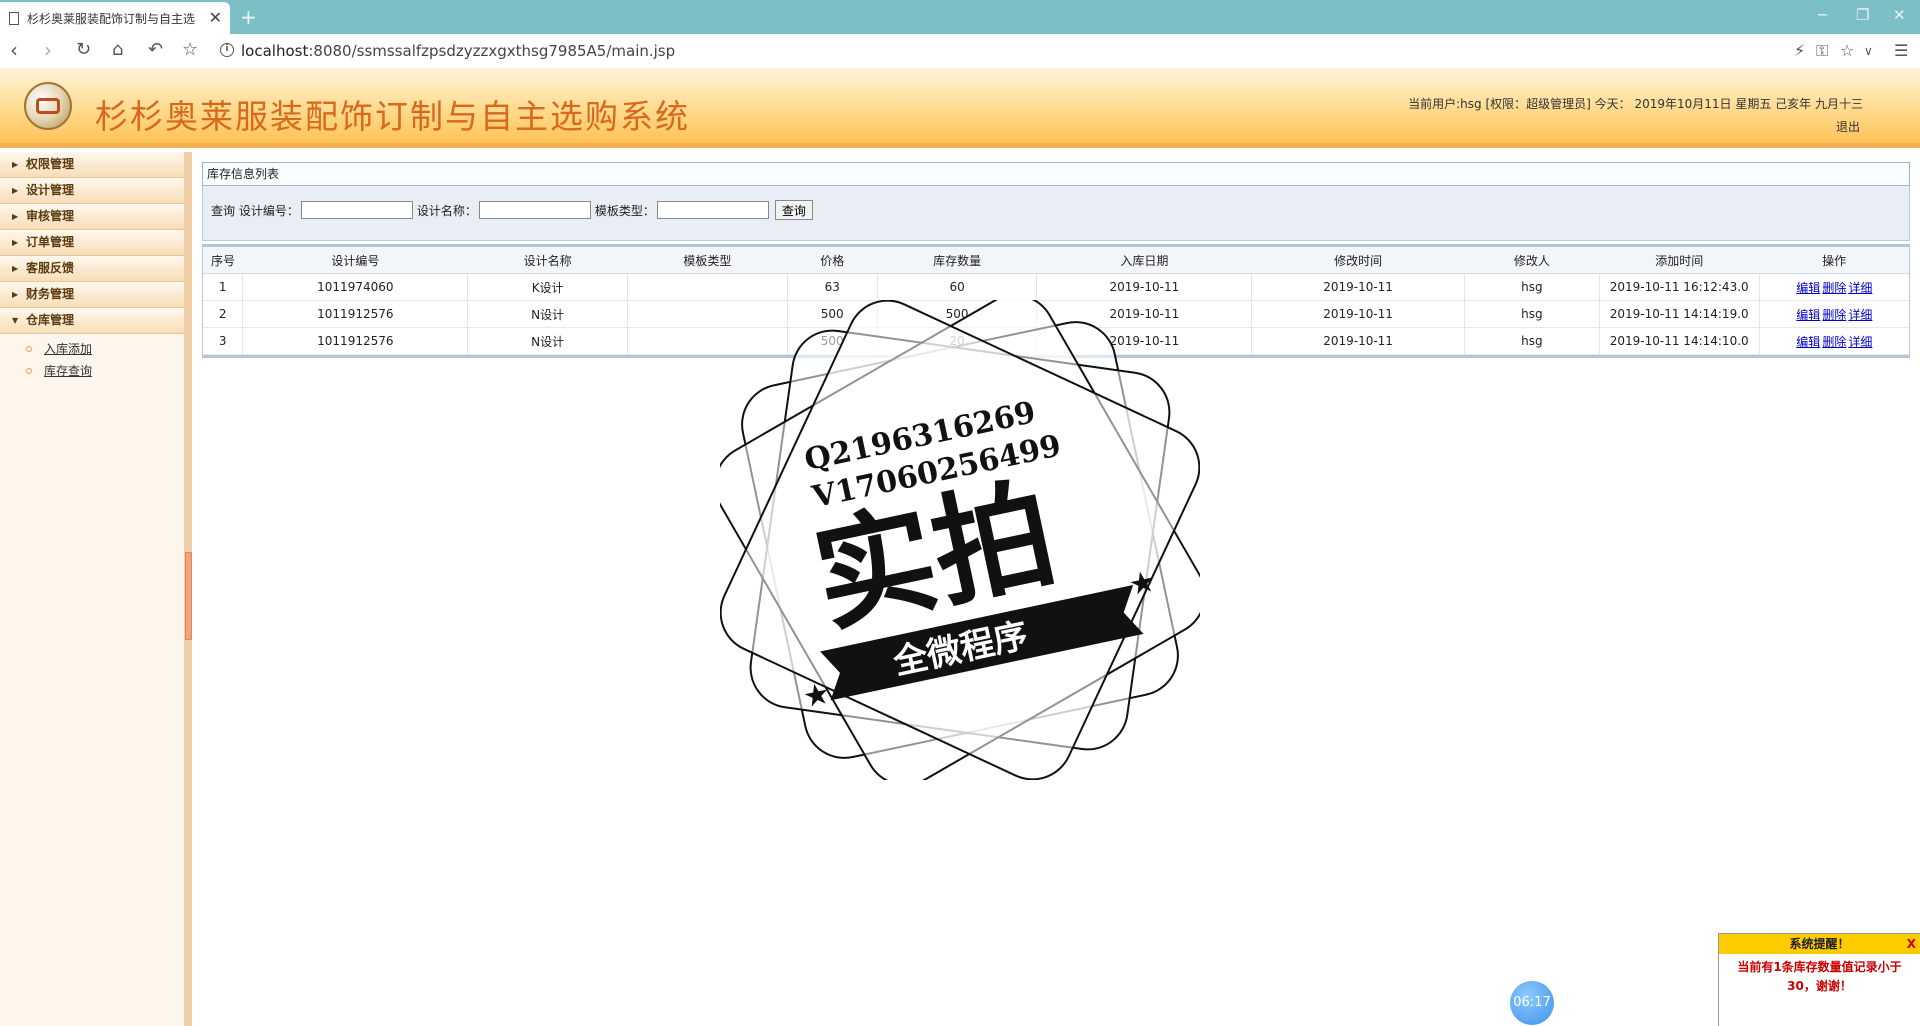  I want to click on recording-timer: 06:17, so click(1532, 1003).